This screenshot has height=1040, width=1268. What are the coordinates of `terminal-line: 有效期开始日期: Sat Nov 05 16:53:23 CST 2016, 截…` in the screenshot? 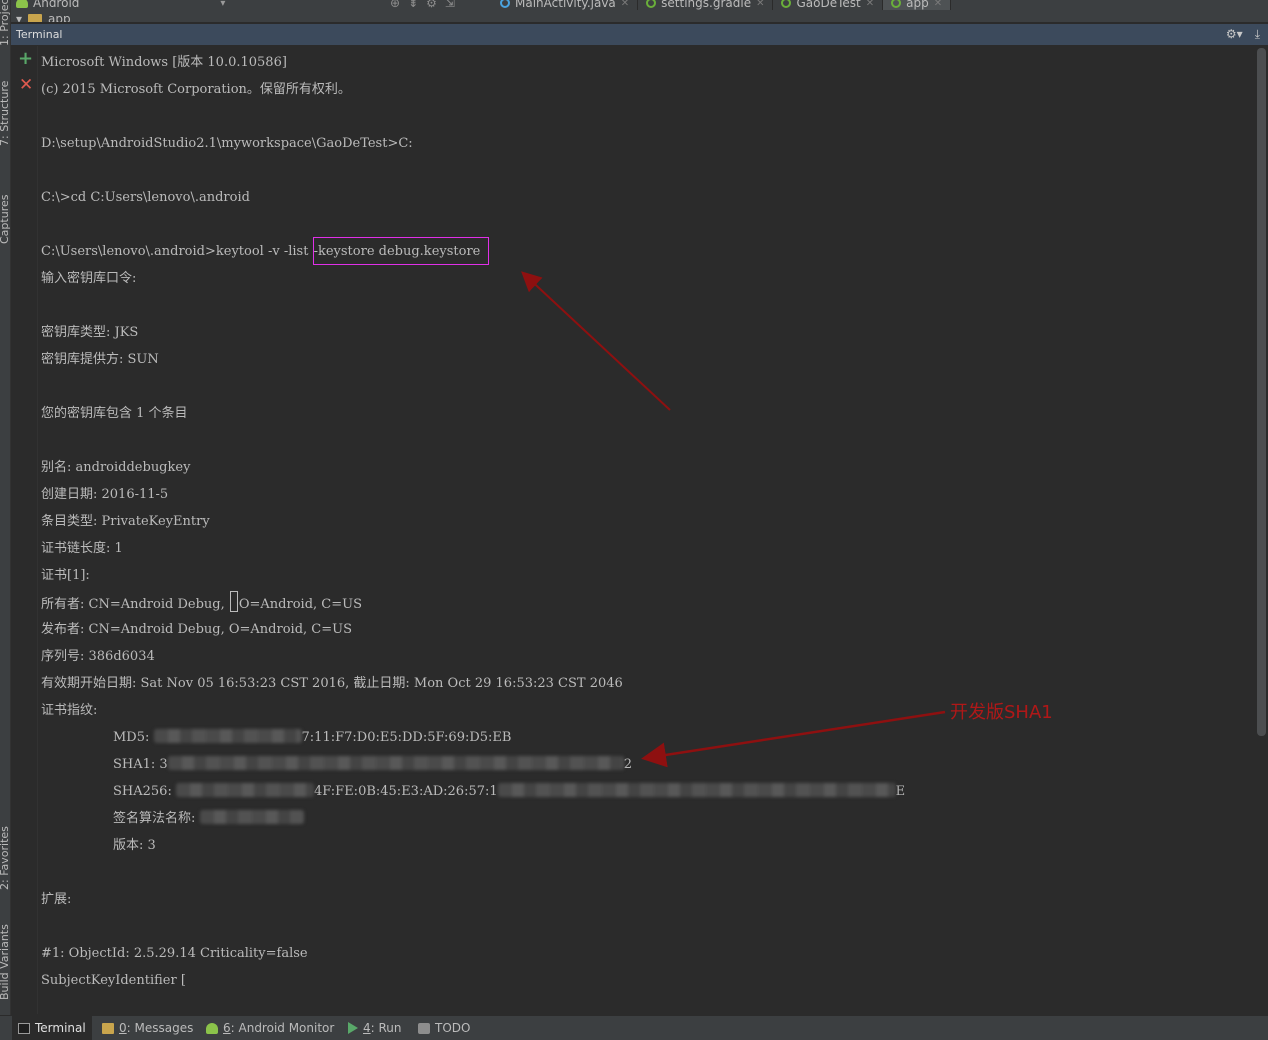 It's located at (332, 683).